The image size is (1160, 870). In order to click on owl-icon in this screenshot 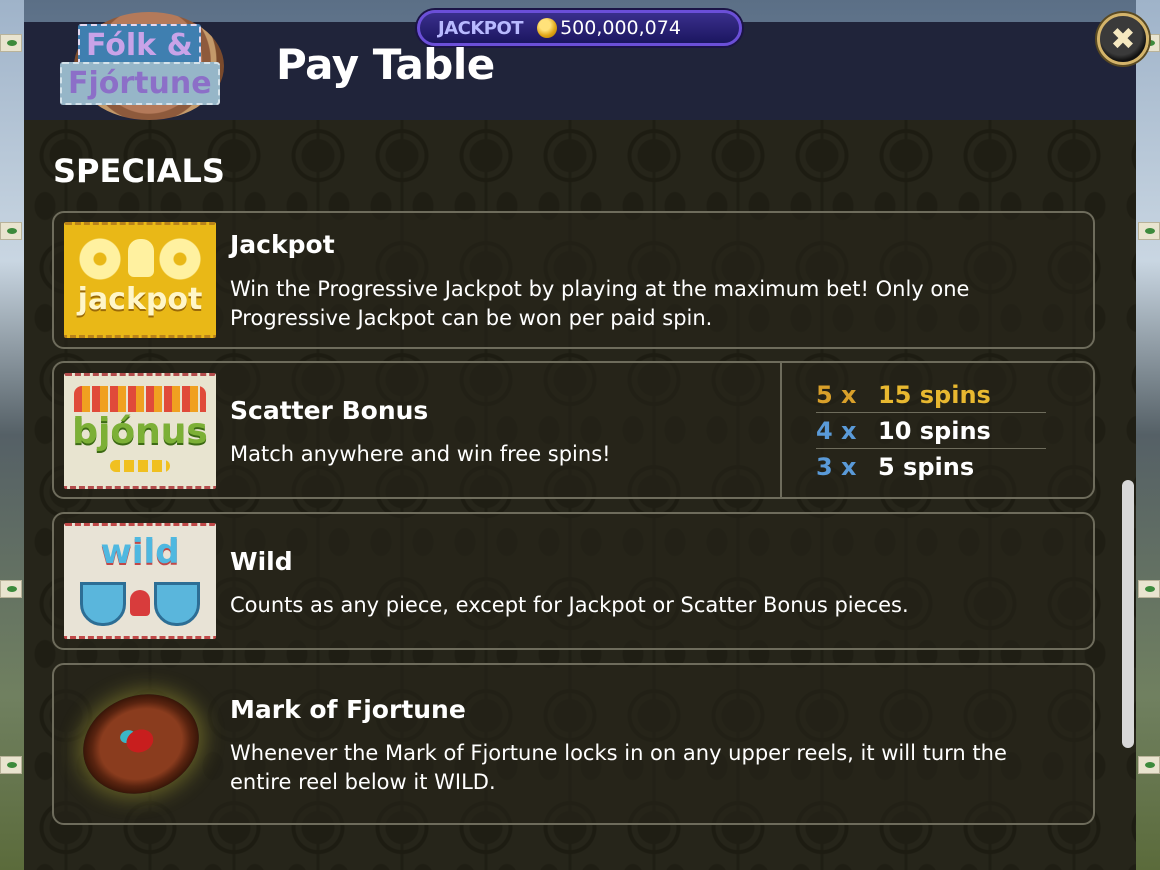, I will do `click(141, 258)`.